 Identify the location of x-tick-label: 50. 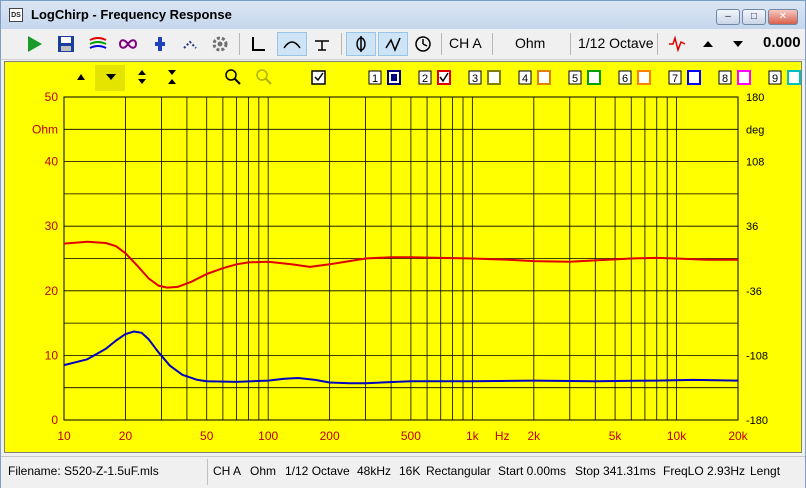
(207, 436).